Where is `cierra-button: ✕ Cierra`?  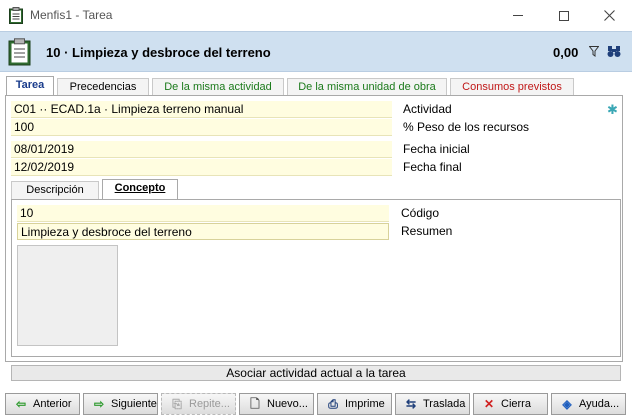
cierra-button: ✕ Cierra is located at coordinates (510, 404).